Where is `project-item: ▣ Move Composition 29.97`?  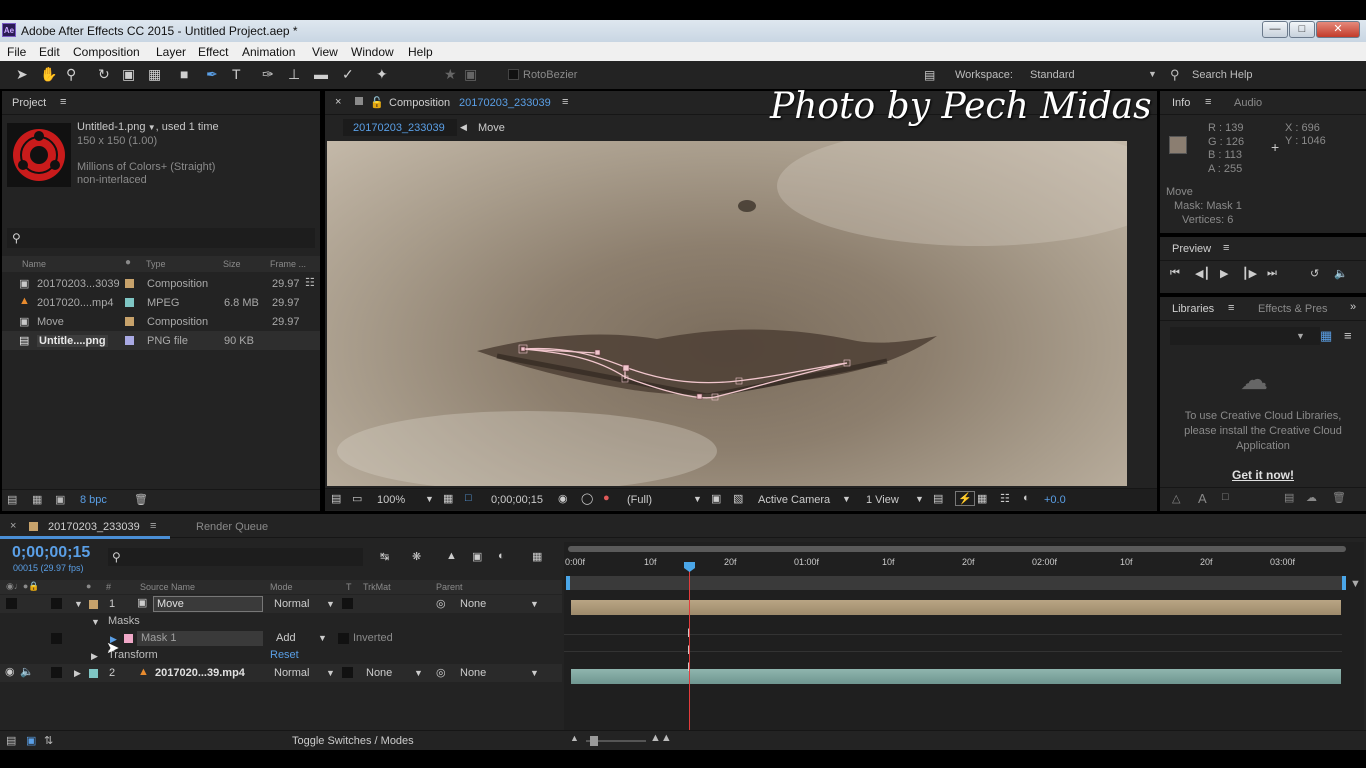 project-item: ▣ Move Composition 29.97 is located at coordinates (161, 321).